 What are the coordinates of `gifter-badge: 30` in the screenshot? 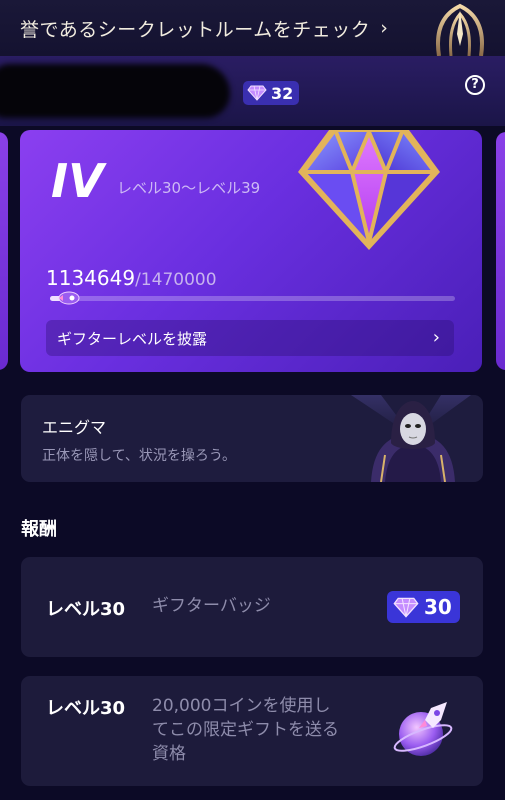 It's located at (423, 607).